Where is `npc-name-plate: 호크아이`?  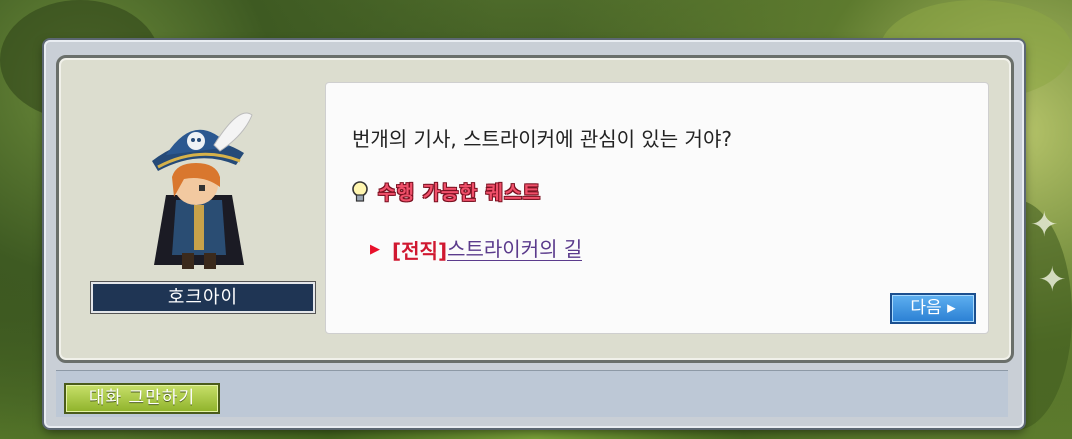 npc-name-plate: 호크아이 is located at coordinates (203, 297).